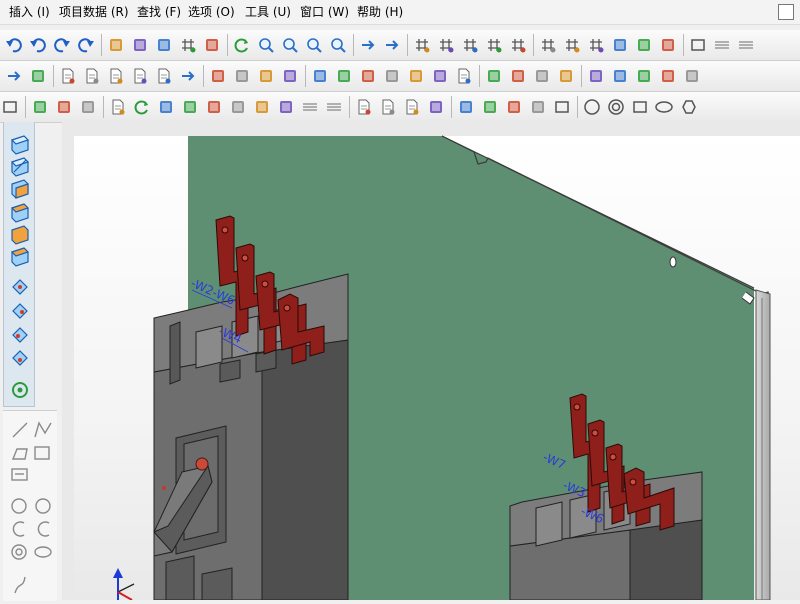 This screenshot has height=604, width=800. I want to click on rect-tool-icon, so click(42, 453).